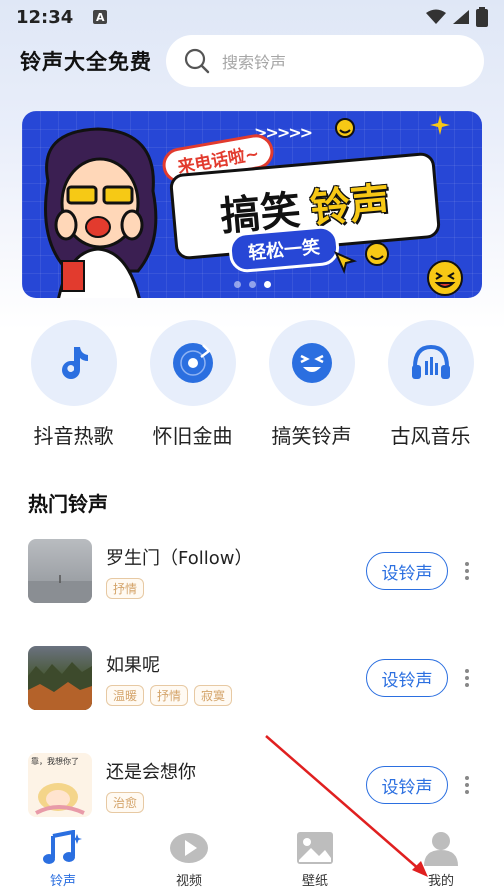 The width and height of the screenshot is (504, 896). Describe the element at coordinates (236, 802) in the screenshot. I see `song-tags: 治愈` at that location.